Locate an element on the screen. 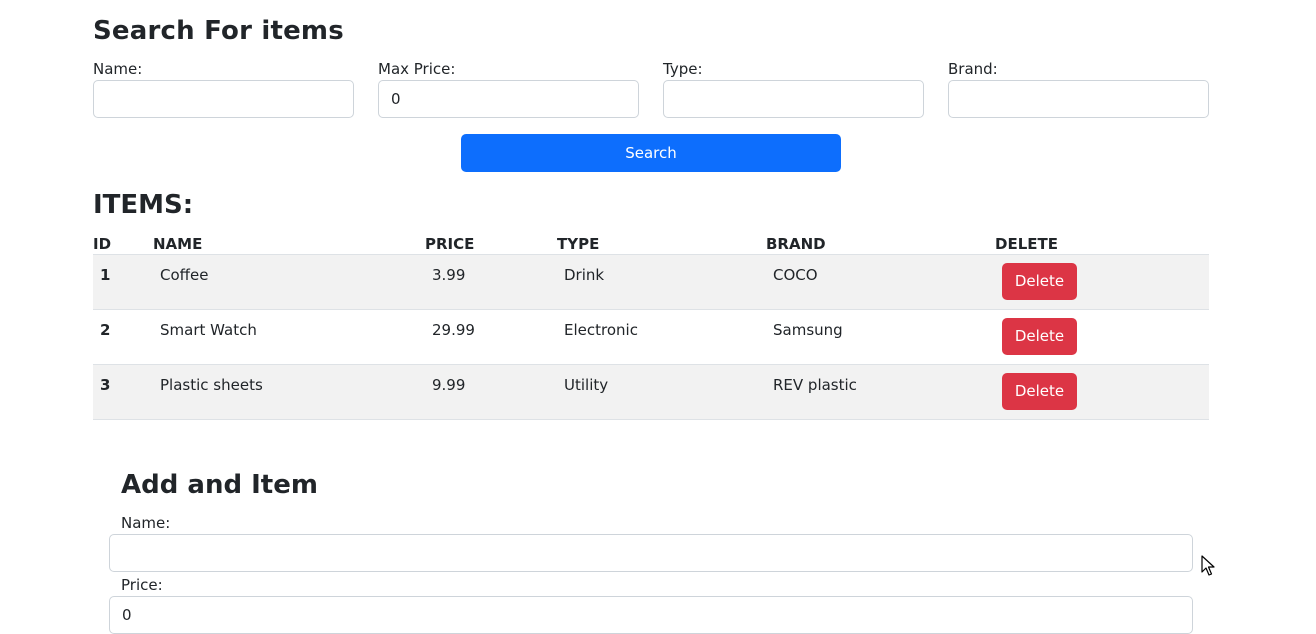  item-brand-cell: REV plastic is located at coordinates (880, 391).